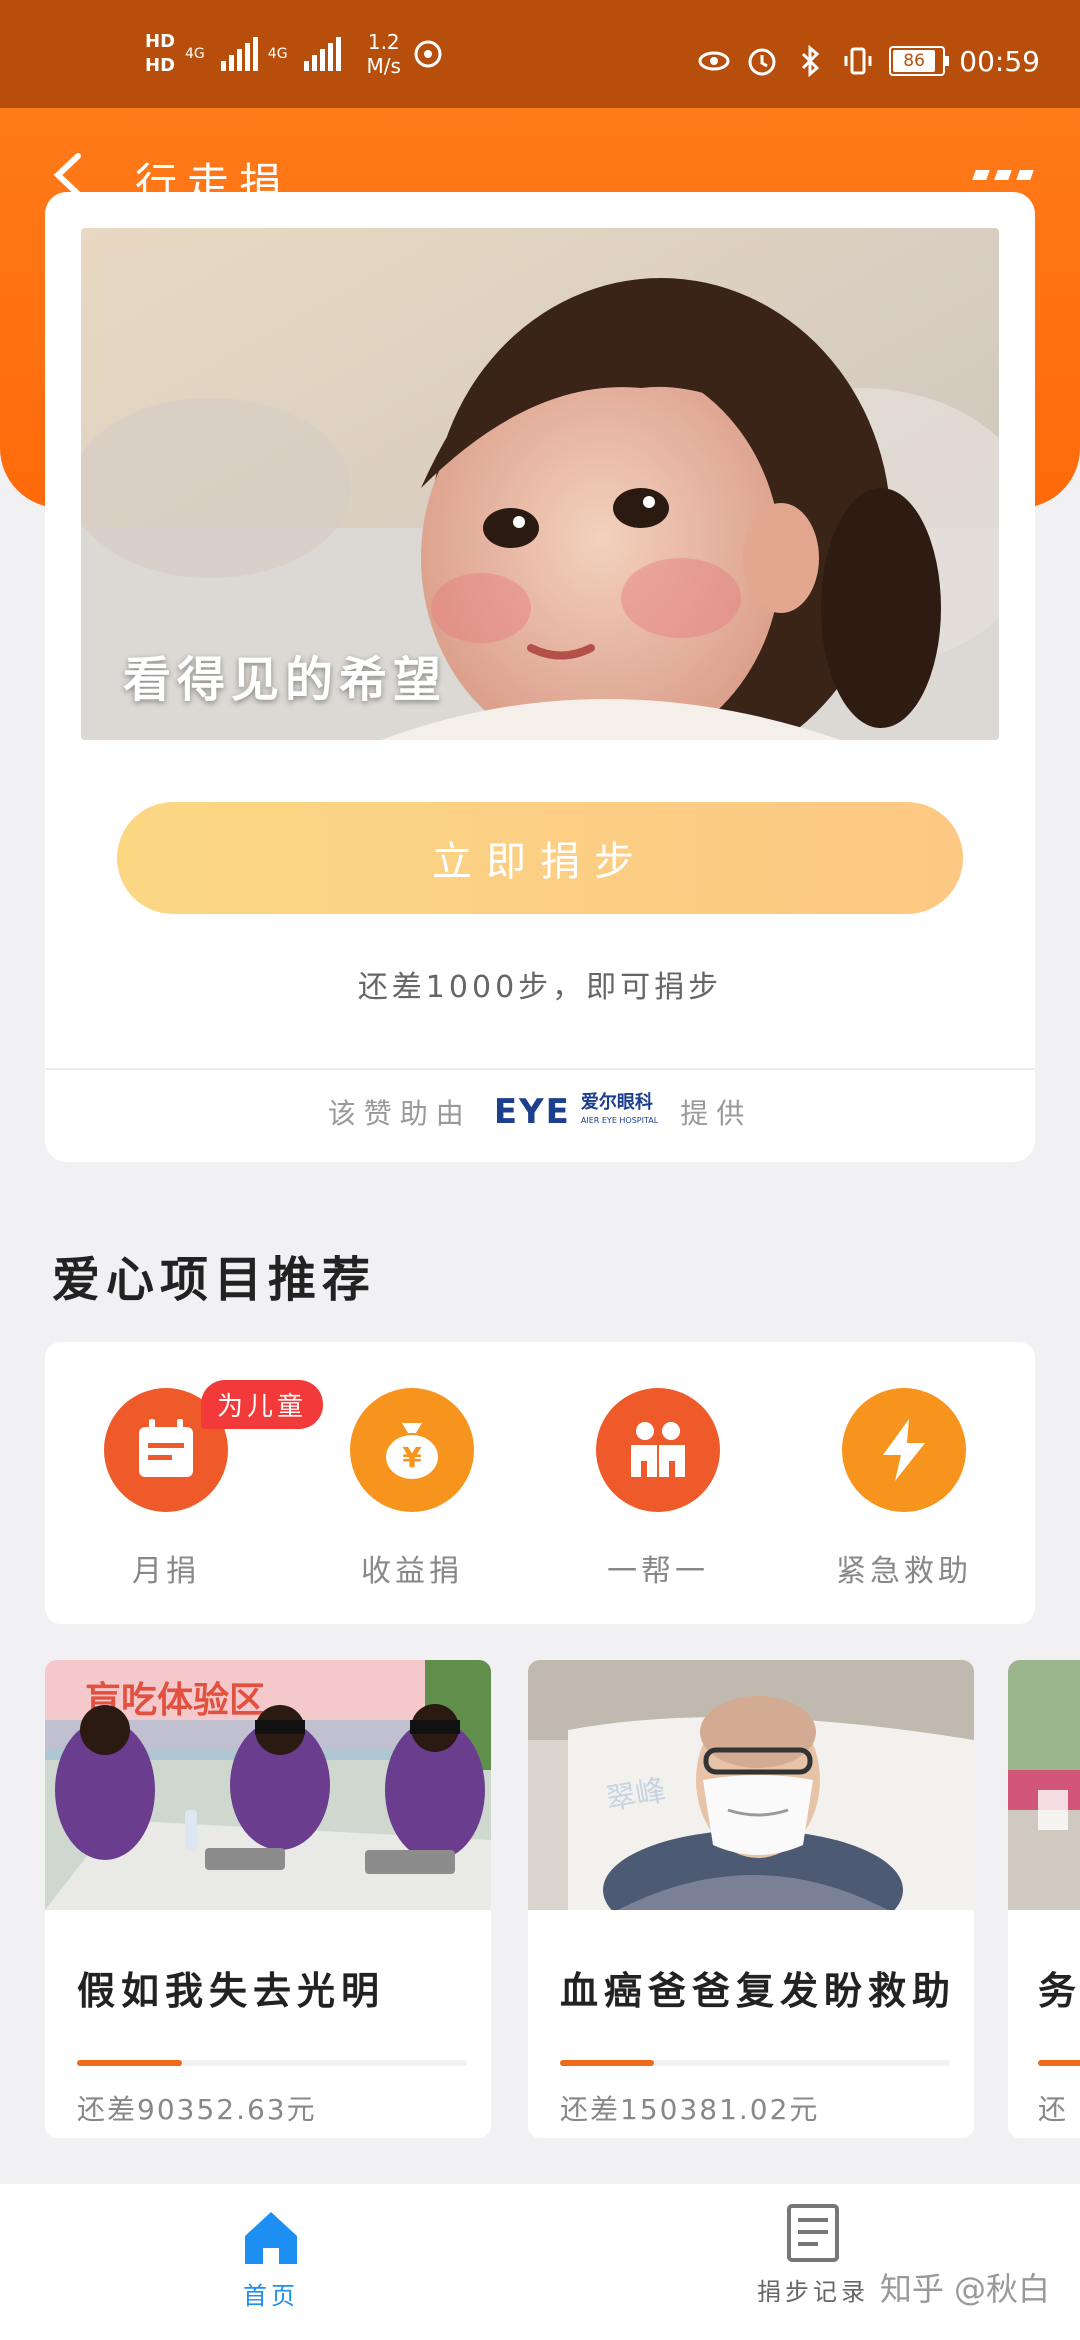  What do you see at coordinates (576, 1112) in the screenshot?
I see `sponsor-logo: EYE 爱尔眼科 AIER EYE HOSPITAL` at bounding box center [576, 1112].